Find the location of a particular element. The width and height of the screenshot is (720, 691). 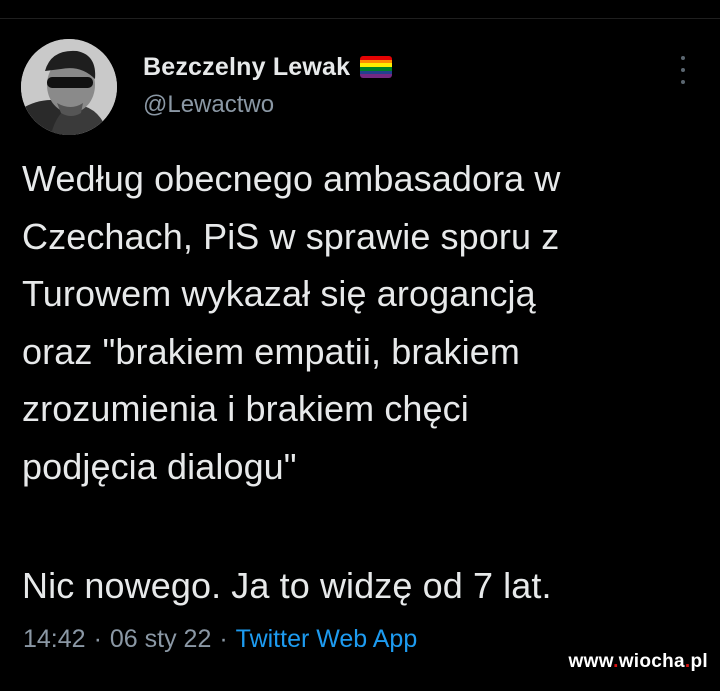

avatar is located at coordinates (69, 87).